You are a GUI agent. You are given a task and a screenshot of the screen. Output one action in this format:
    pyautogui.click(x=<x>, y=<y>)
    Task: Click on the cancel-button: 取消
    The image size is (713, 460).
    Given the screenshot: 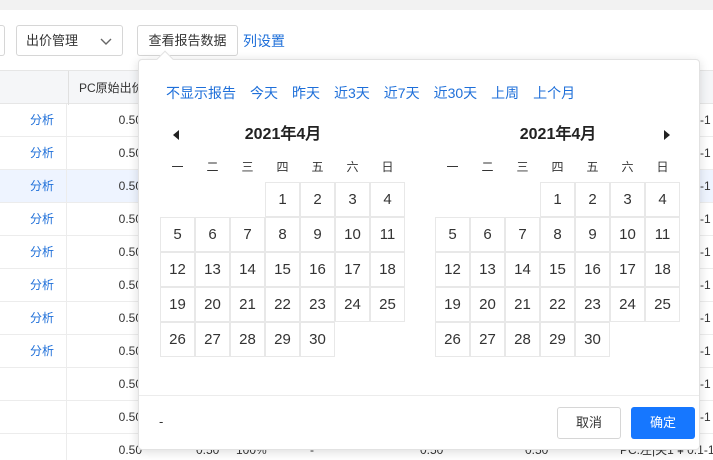 What is the action you would take?
    pyautogui.click(x=589, y=423)
    